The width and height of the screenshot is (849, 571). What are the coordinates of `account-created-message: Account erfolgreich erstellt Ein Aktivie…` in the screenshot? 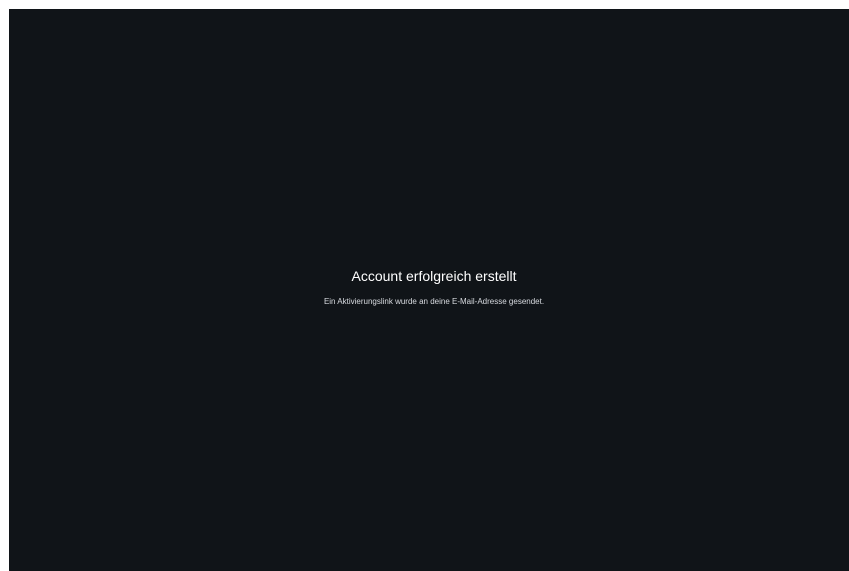 It's located at (429, 287).